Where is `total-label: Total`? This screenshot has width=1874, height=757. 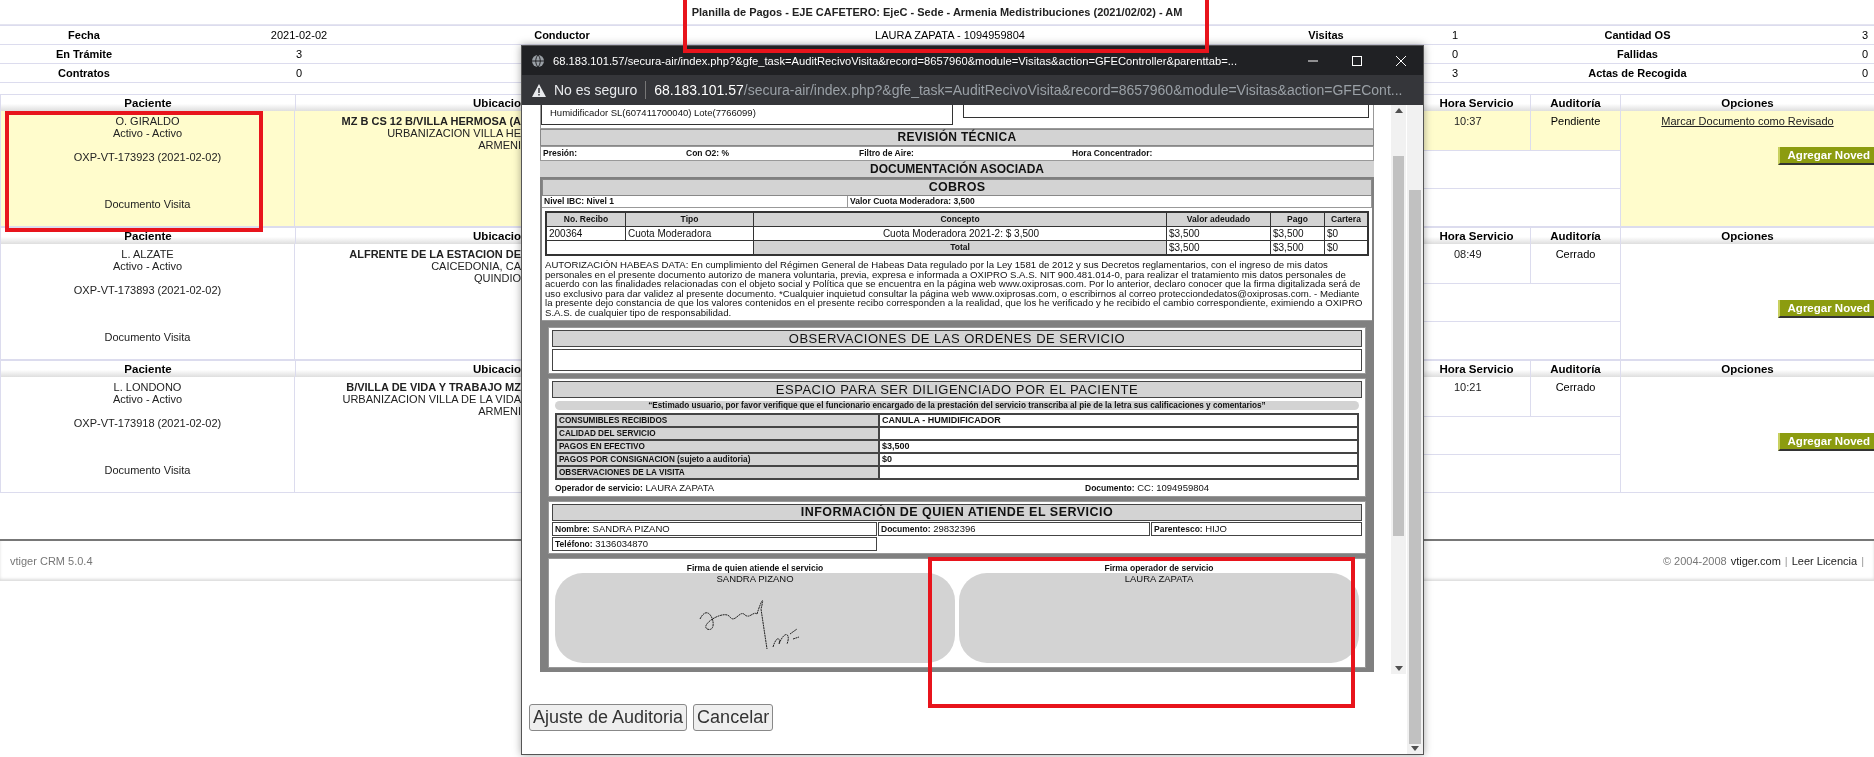
total-label: Total is located at coordinates (960, 247).